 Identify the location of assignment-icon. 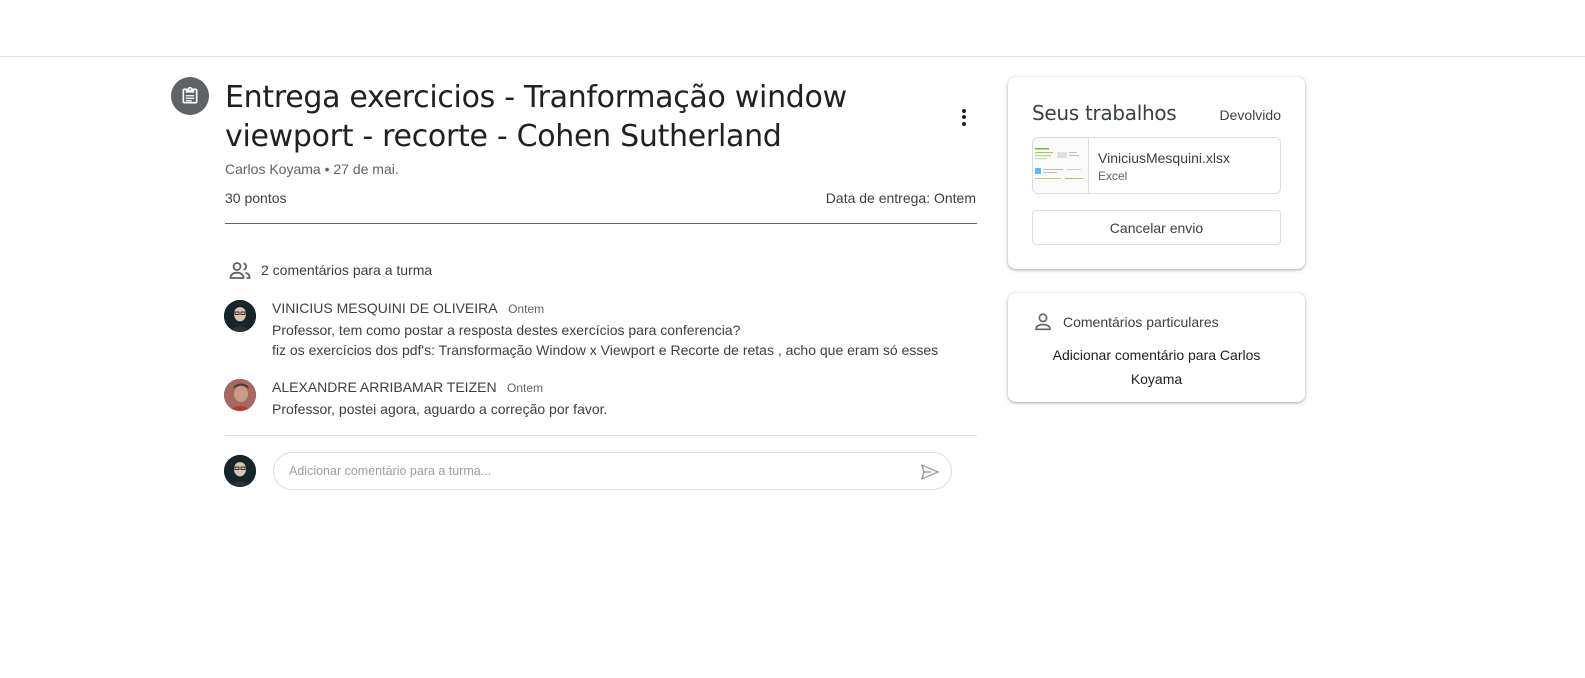
(190, 96).